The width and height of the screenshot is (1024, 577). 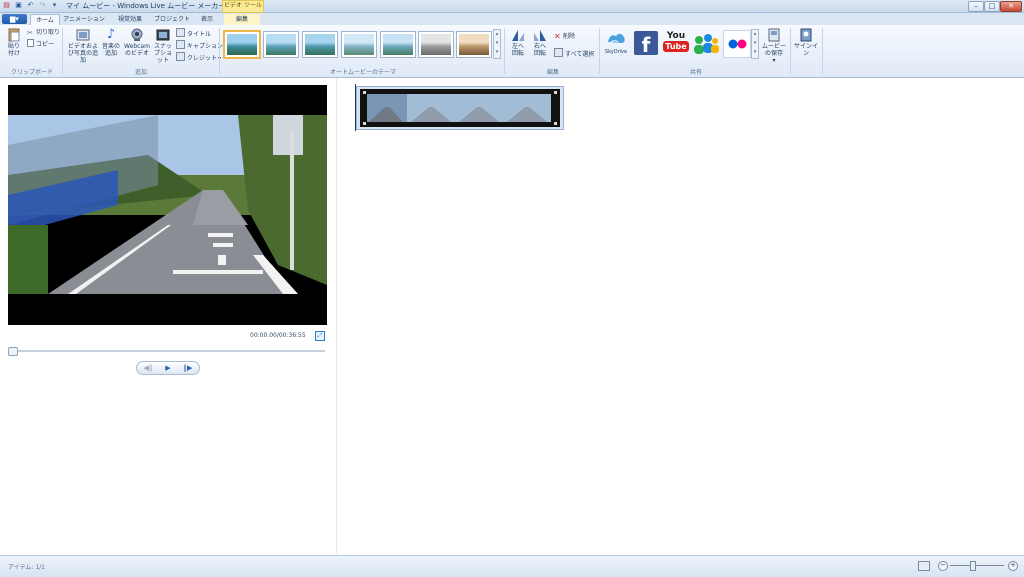 What do you see at coordinates (646, 43) in the screenshot?
I see `facebook-button: f` at bounding box center [646, 43].